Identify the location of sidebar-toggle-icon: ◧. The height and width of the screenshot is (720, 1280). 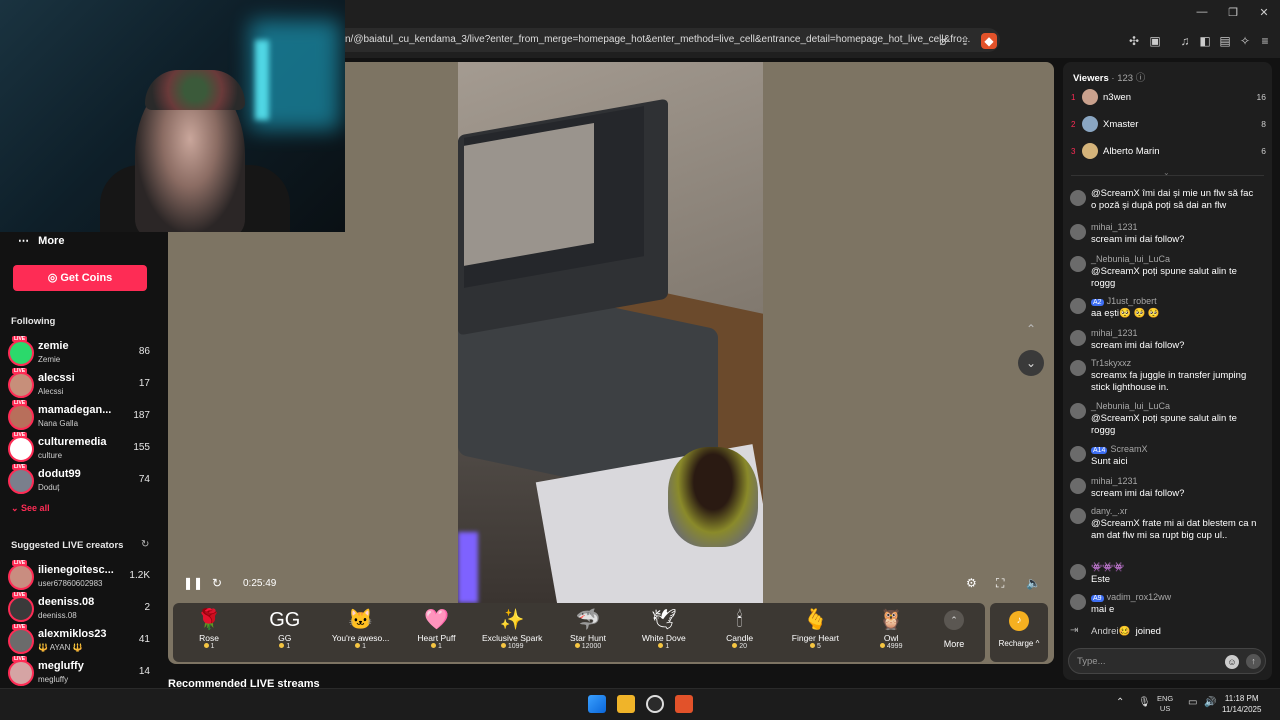
(1205, 41).